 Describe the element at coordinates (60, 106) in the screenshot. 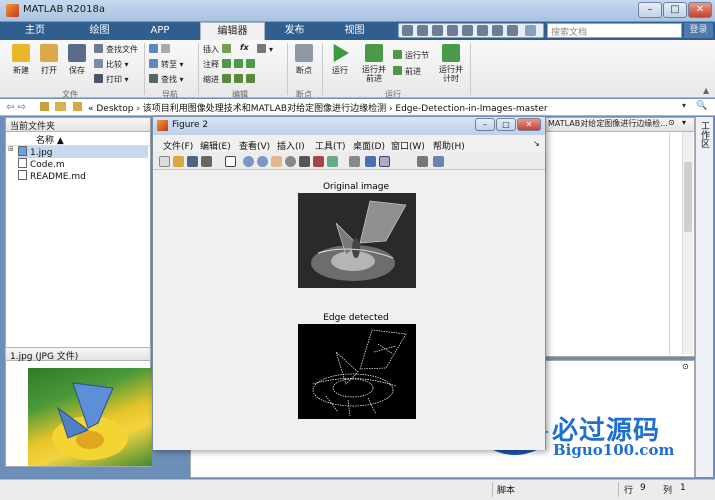

I see `browse-folder-icon` at that location.